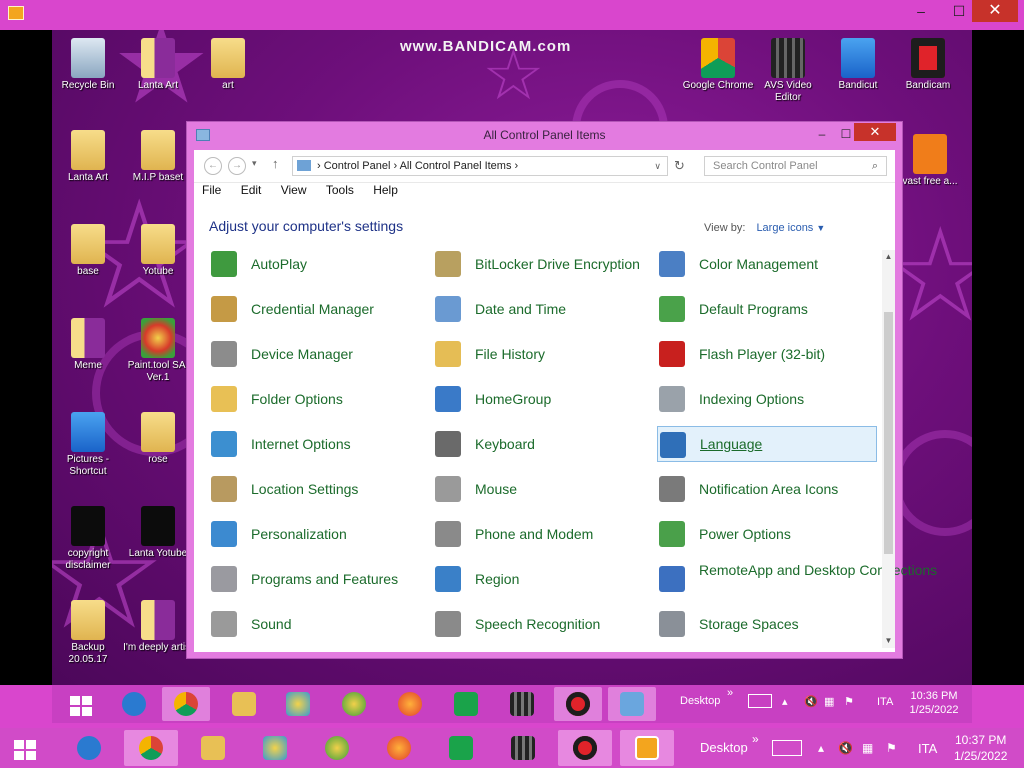  I want to click on cp-item-keyboard: Keyboard, so click(543, 444).